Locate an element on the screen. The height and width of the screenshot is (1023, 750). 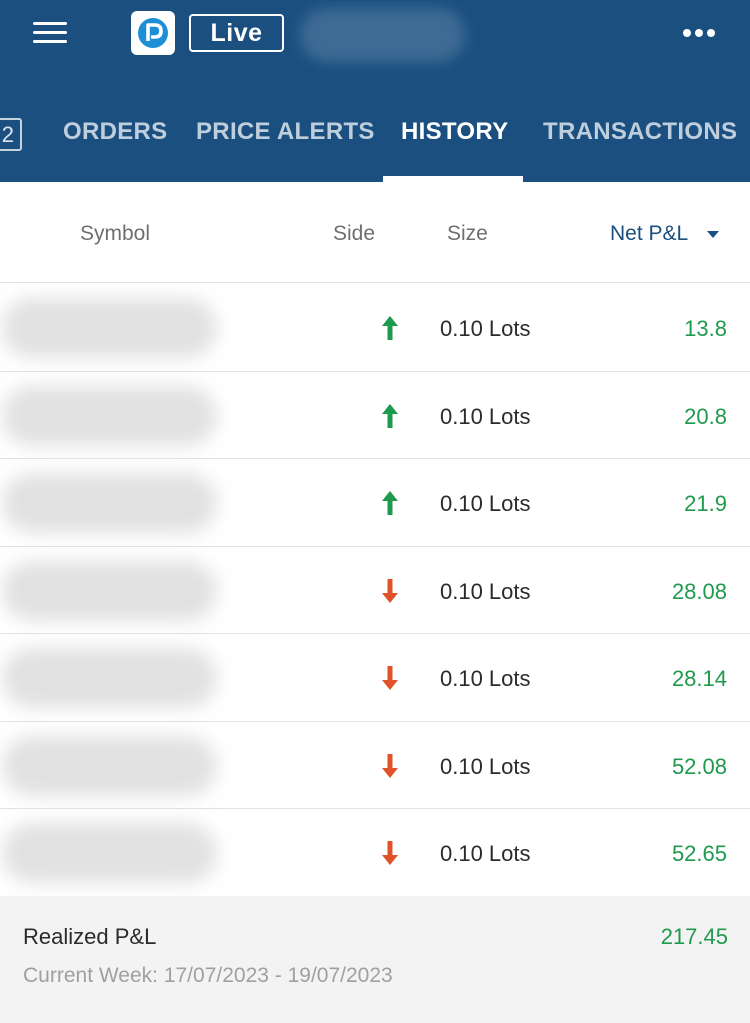
net-pnl-value: 21.9 is located at coordinates (705, 503).